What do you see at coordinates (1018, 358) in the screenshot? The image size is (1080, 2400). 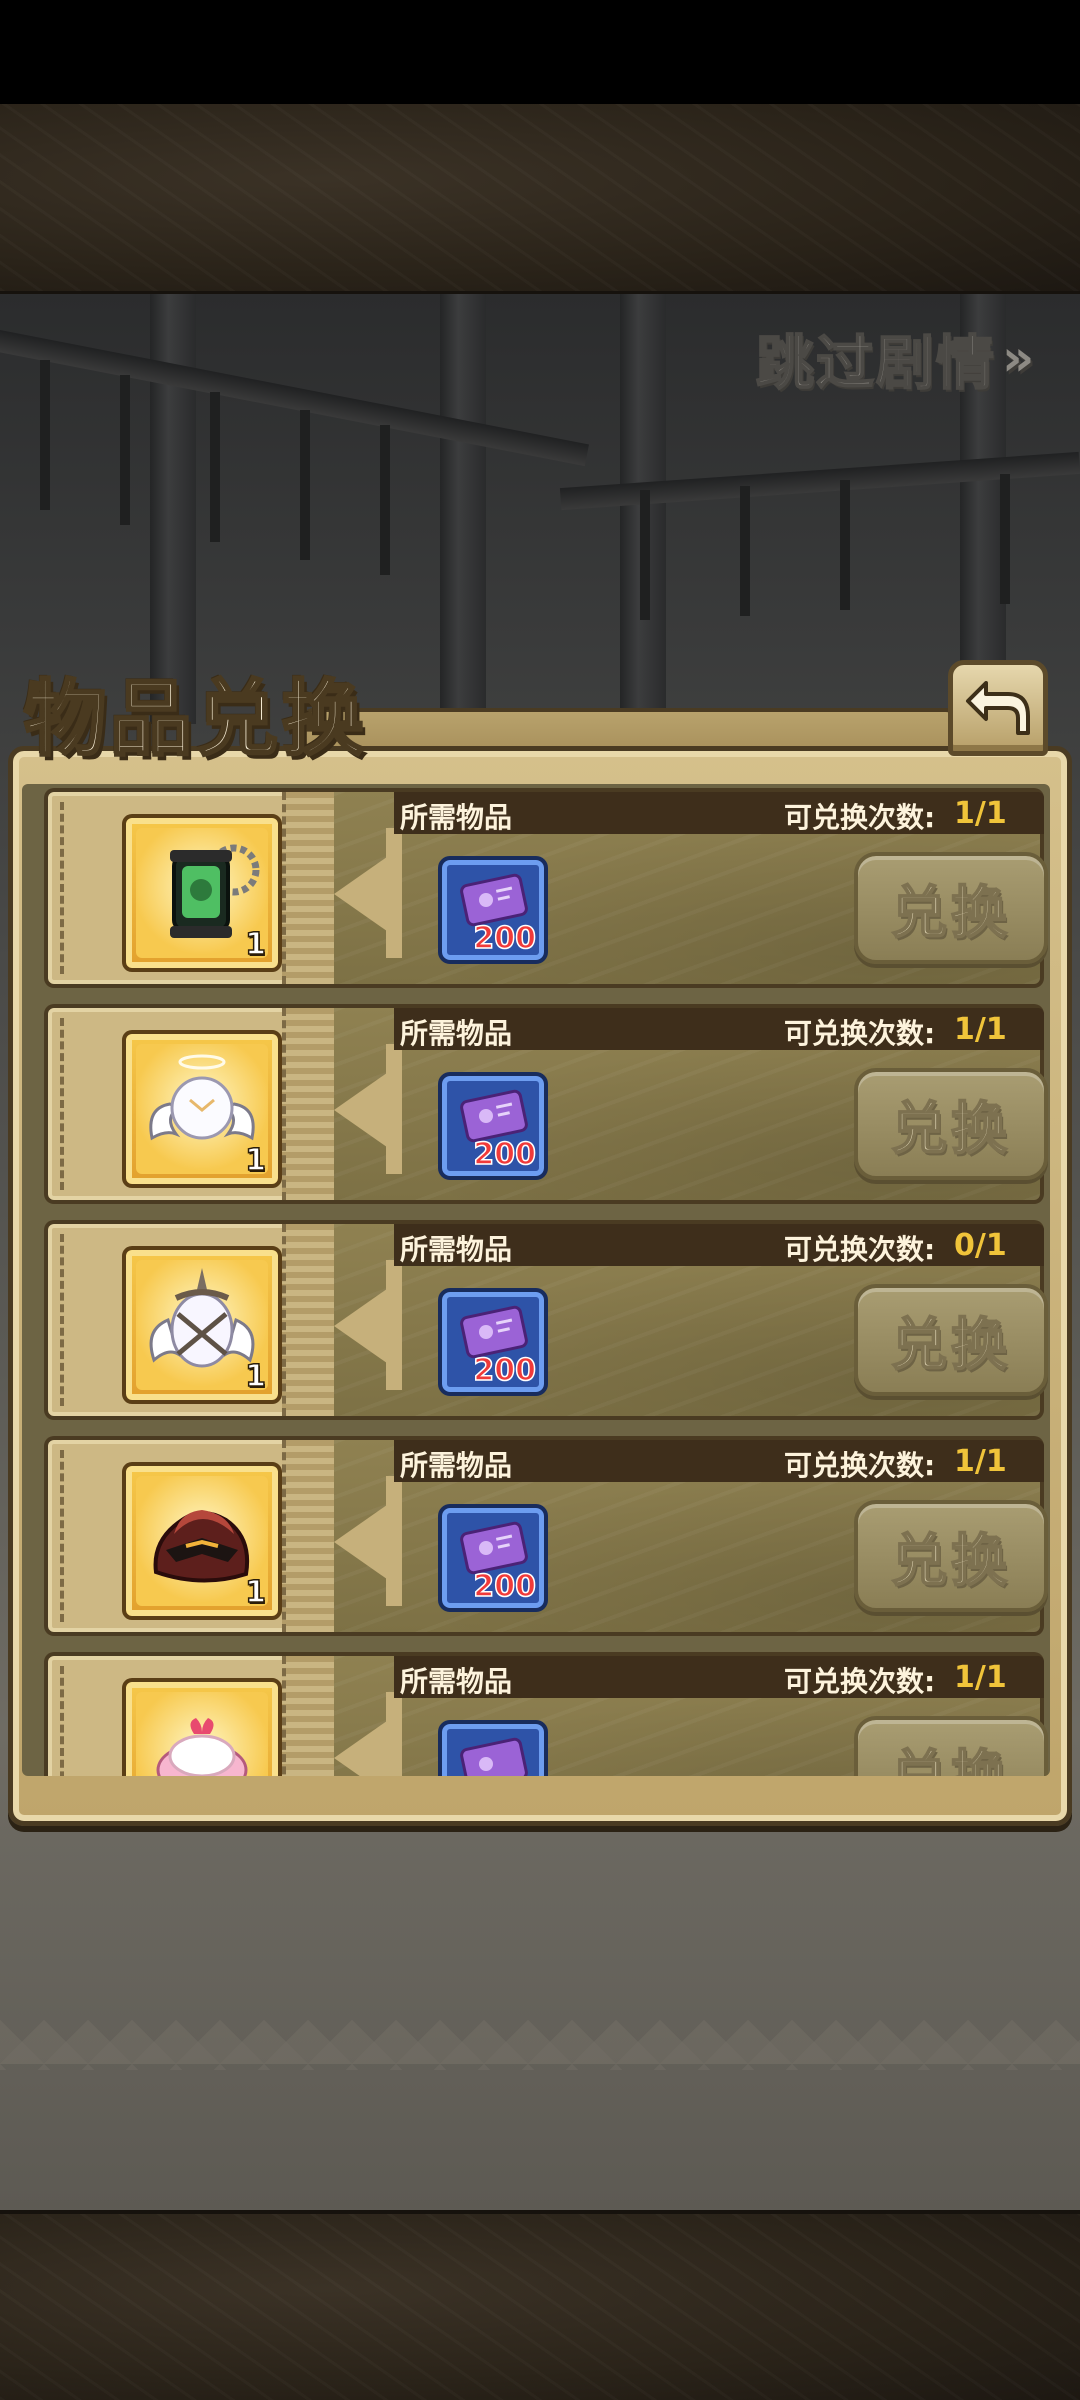 I see `double-chevron-right-icon: »` at bounding box center [1018, 358].